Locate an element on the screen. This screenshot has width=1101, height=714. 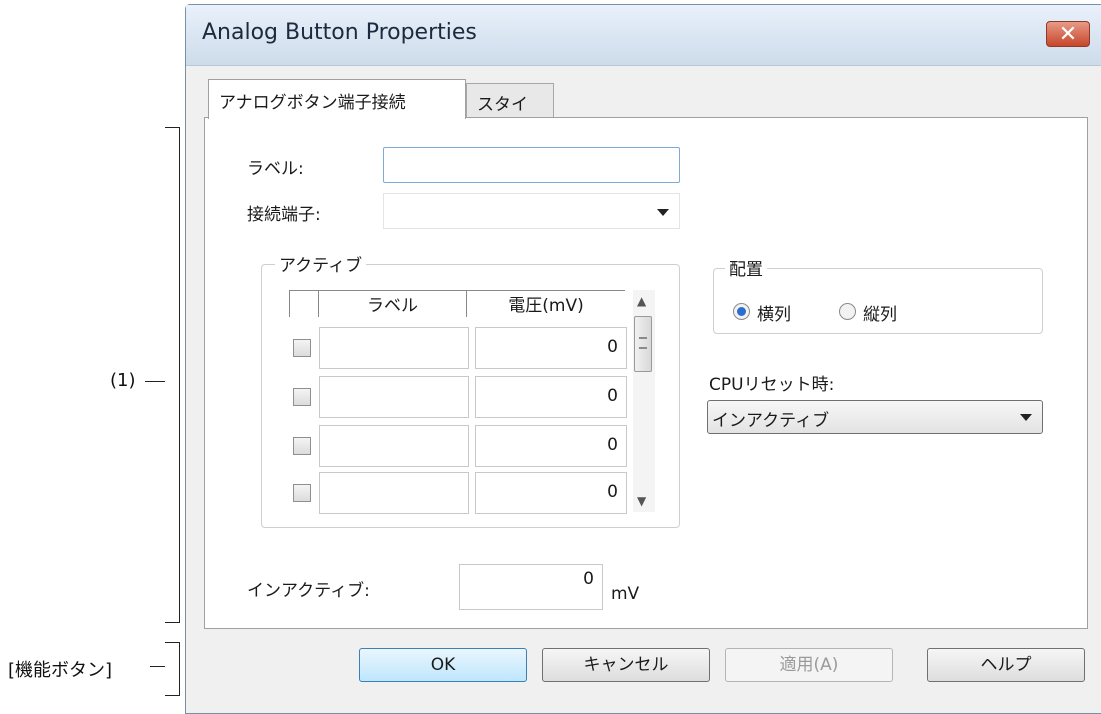
inactive-voltage-input: 0 is located at coordinates (531, 587).